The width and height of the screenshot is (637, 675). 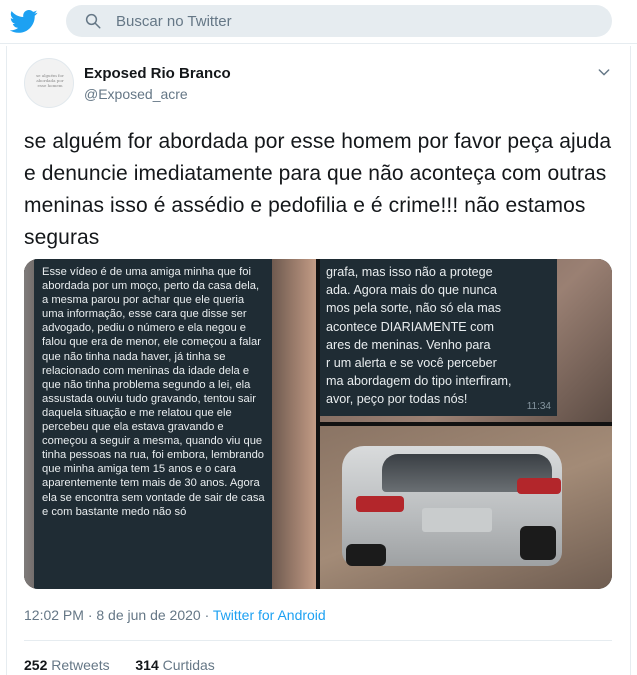 I want to click on tweet-stats: 252 Retweets 314 Curtidas, so click(x=119, y=665).